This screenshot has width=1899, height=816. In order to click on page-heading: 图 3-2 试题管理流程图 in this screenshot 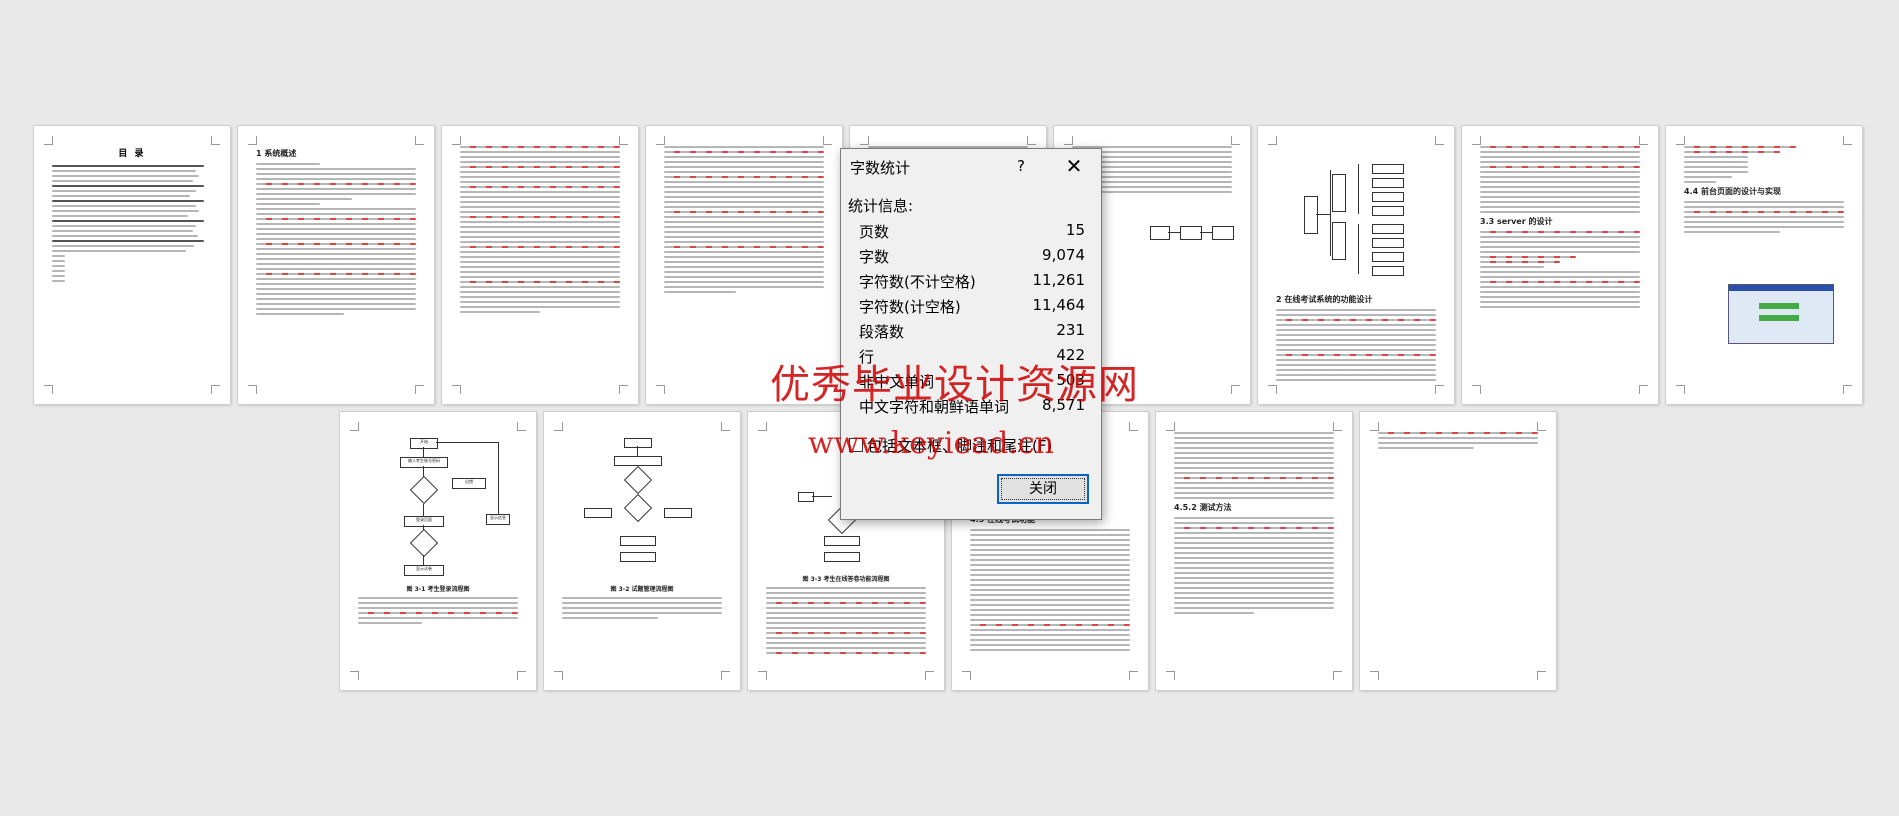, I will do `click(642, 589)`.